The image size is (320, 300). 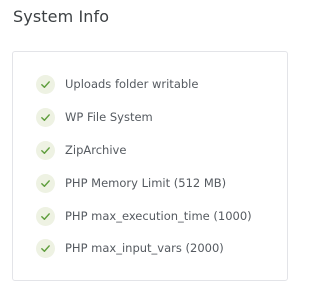 I want to click on check-item-php-max-input-vars: PHP max_input_vars (2000), so click(x=130, y=248).